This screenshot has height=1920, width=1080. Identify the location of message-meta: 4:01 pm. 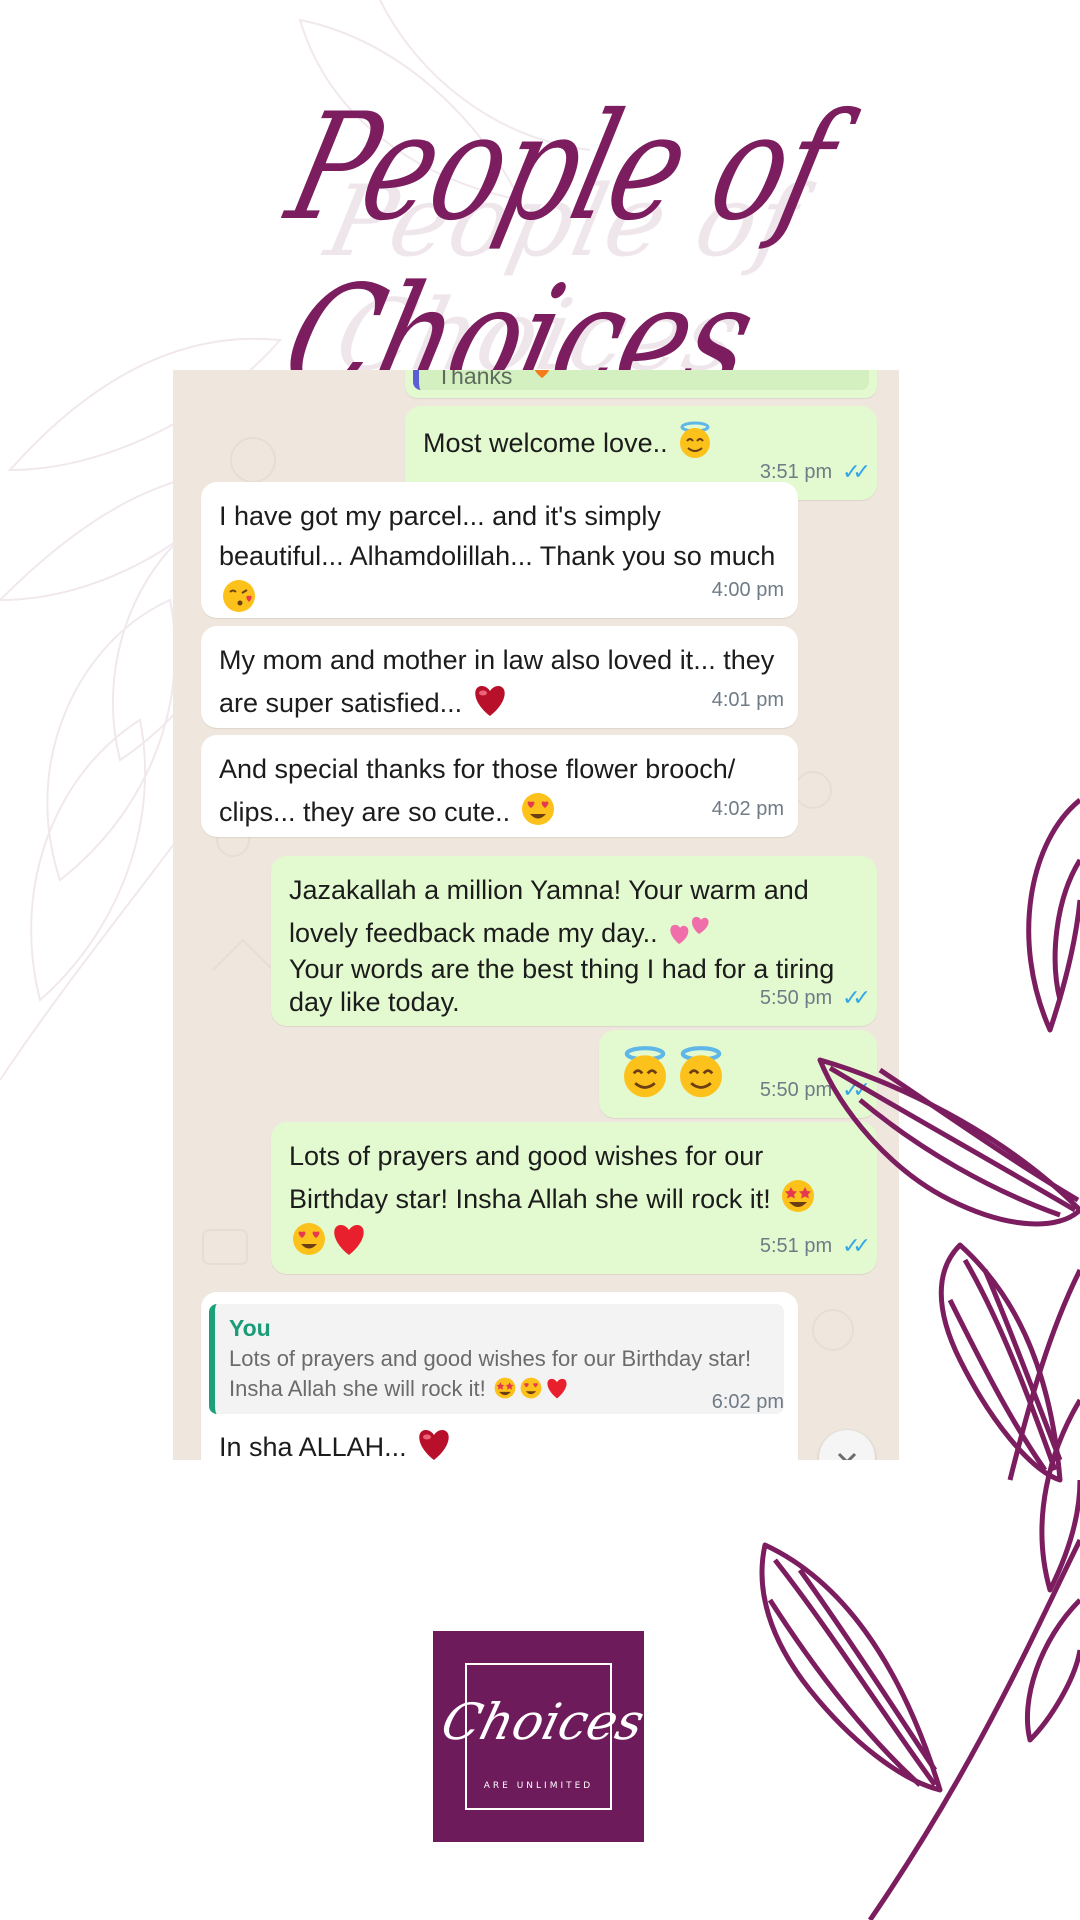
(748, 700).